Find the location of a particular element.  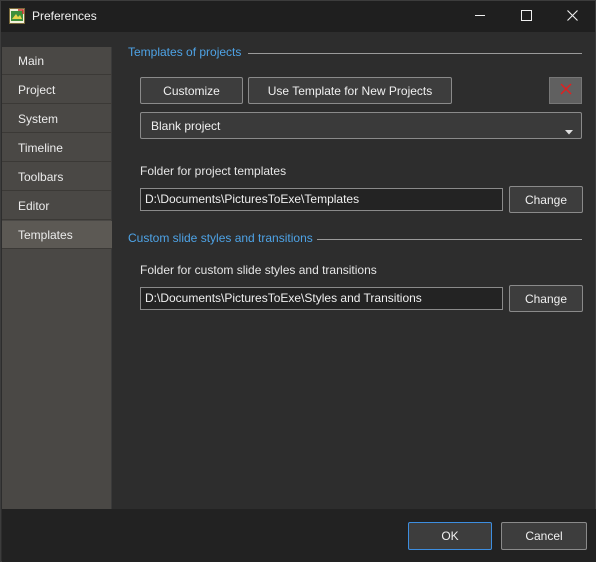

change-styles-folder-button: Change is located at coordinates (546, 298).